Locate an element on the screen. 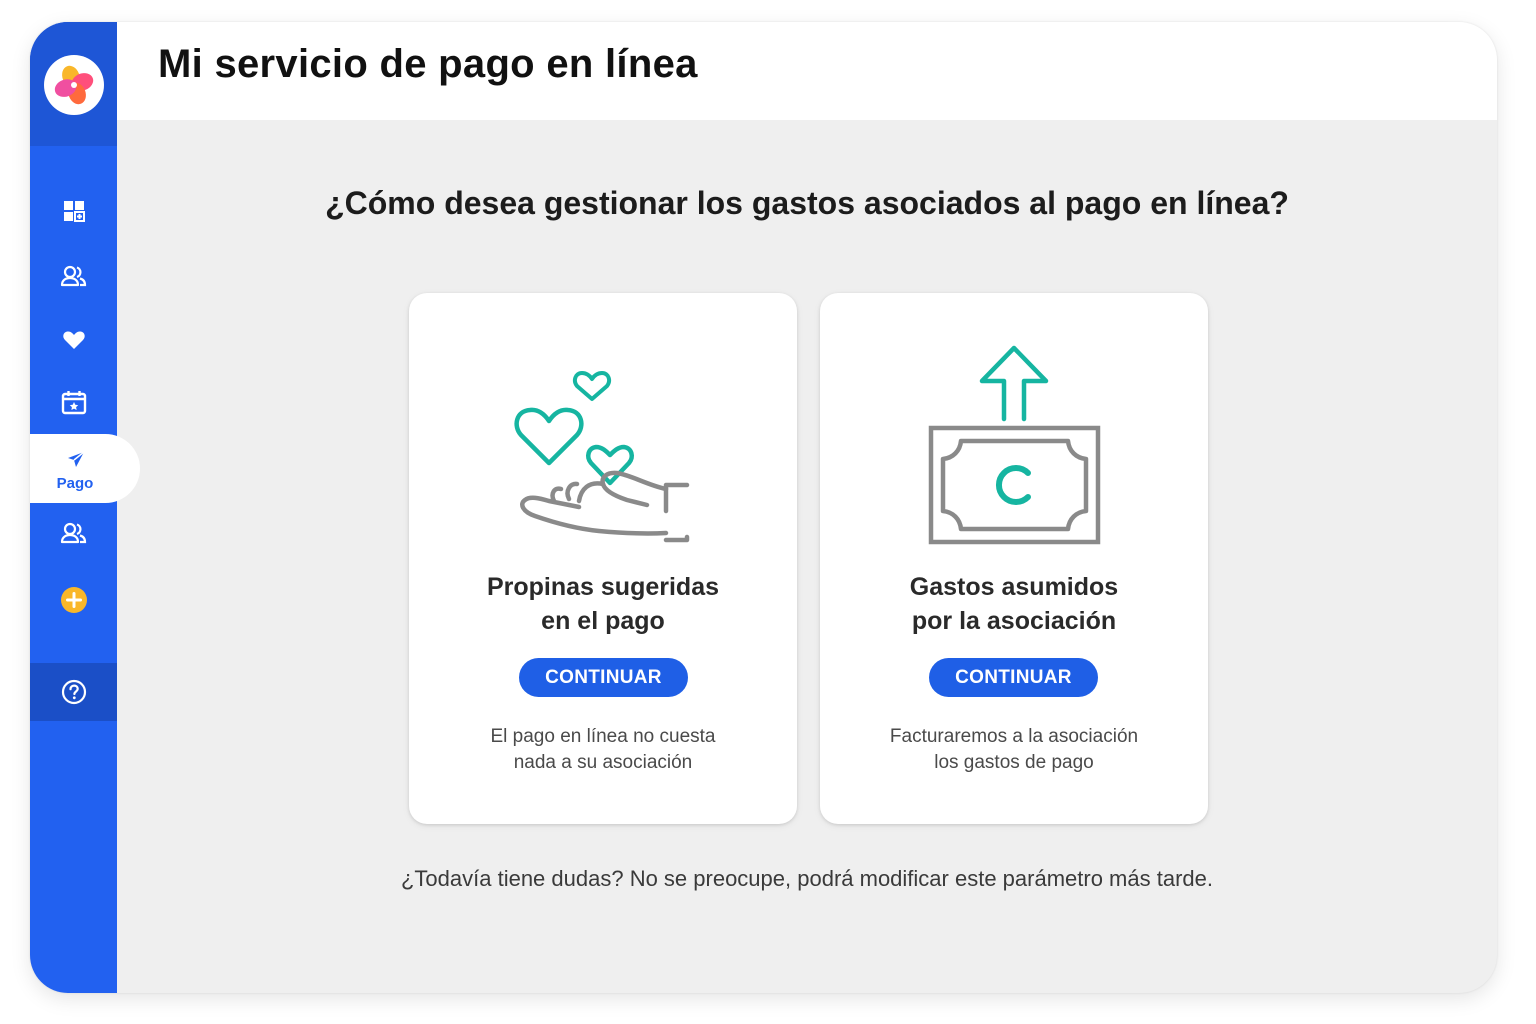 This screenshot has width=1536, height=1024. flower-logo-icon is located at coordinates (74, 85).